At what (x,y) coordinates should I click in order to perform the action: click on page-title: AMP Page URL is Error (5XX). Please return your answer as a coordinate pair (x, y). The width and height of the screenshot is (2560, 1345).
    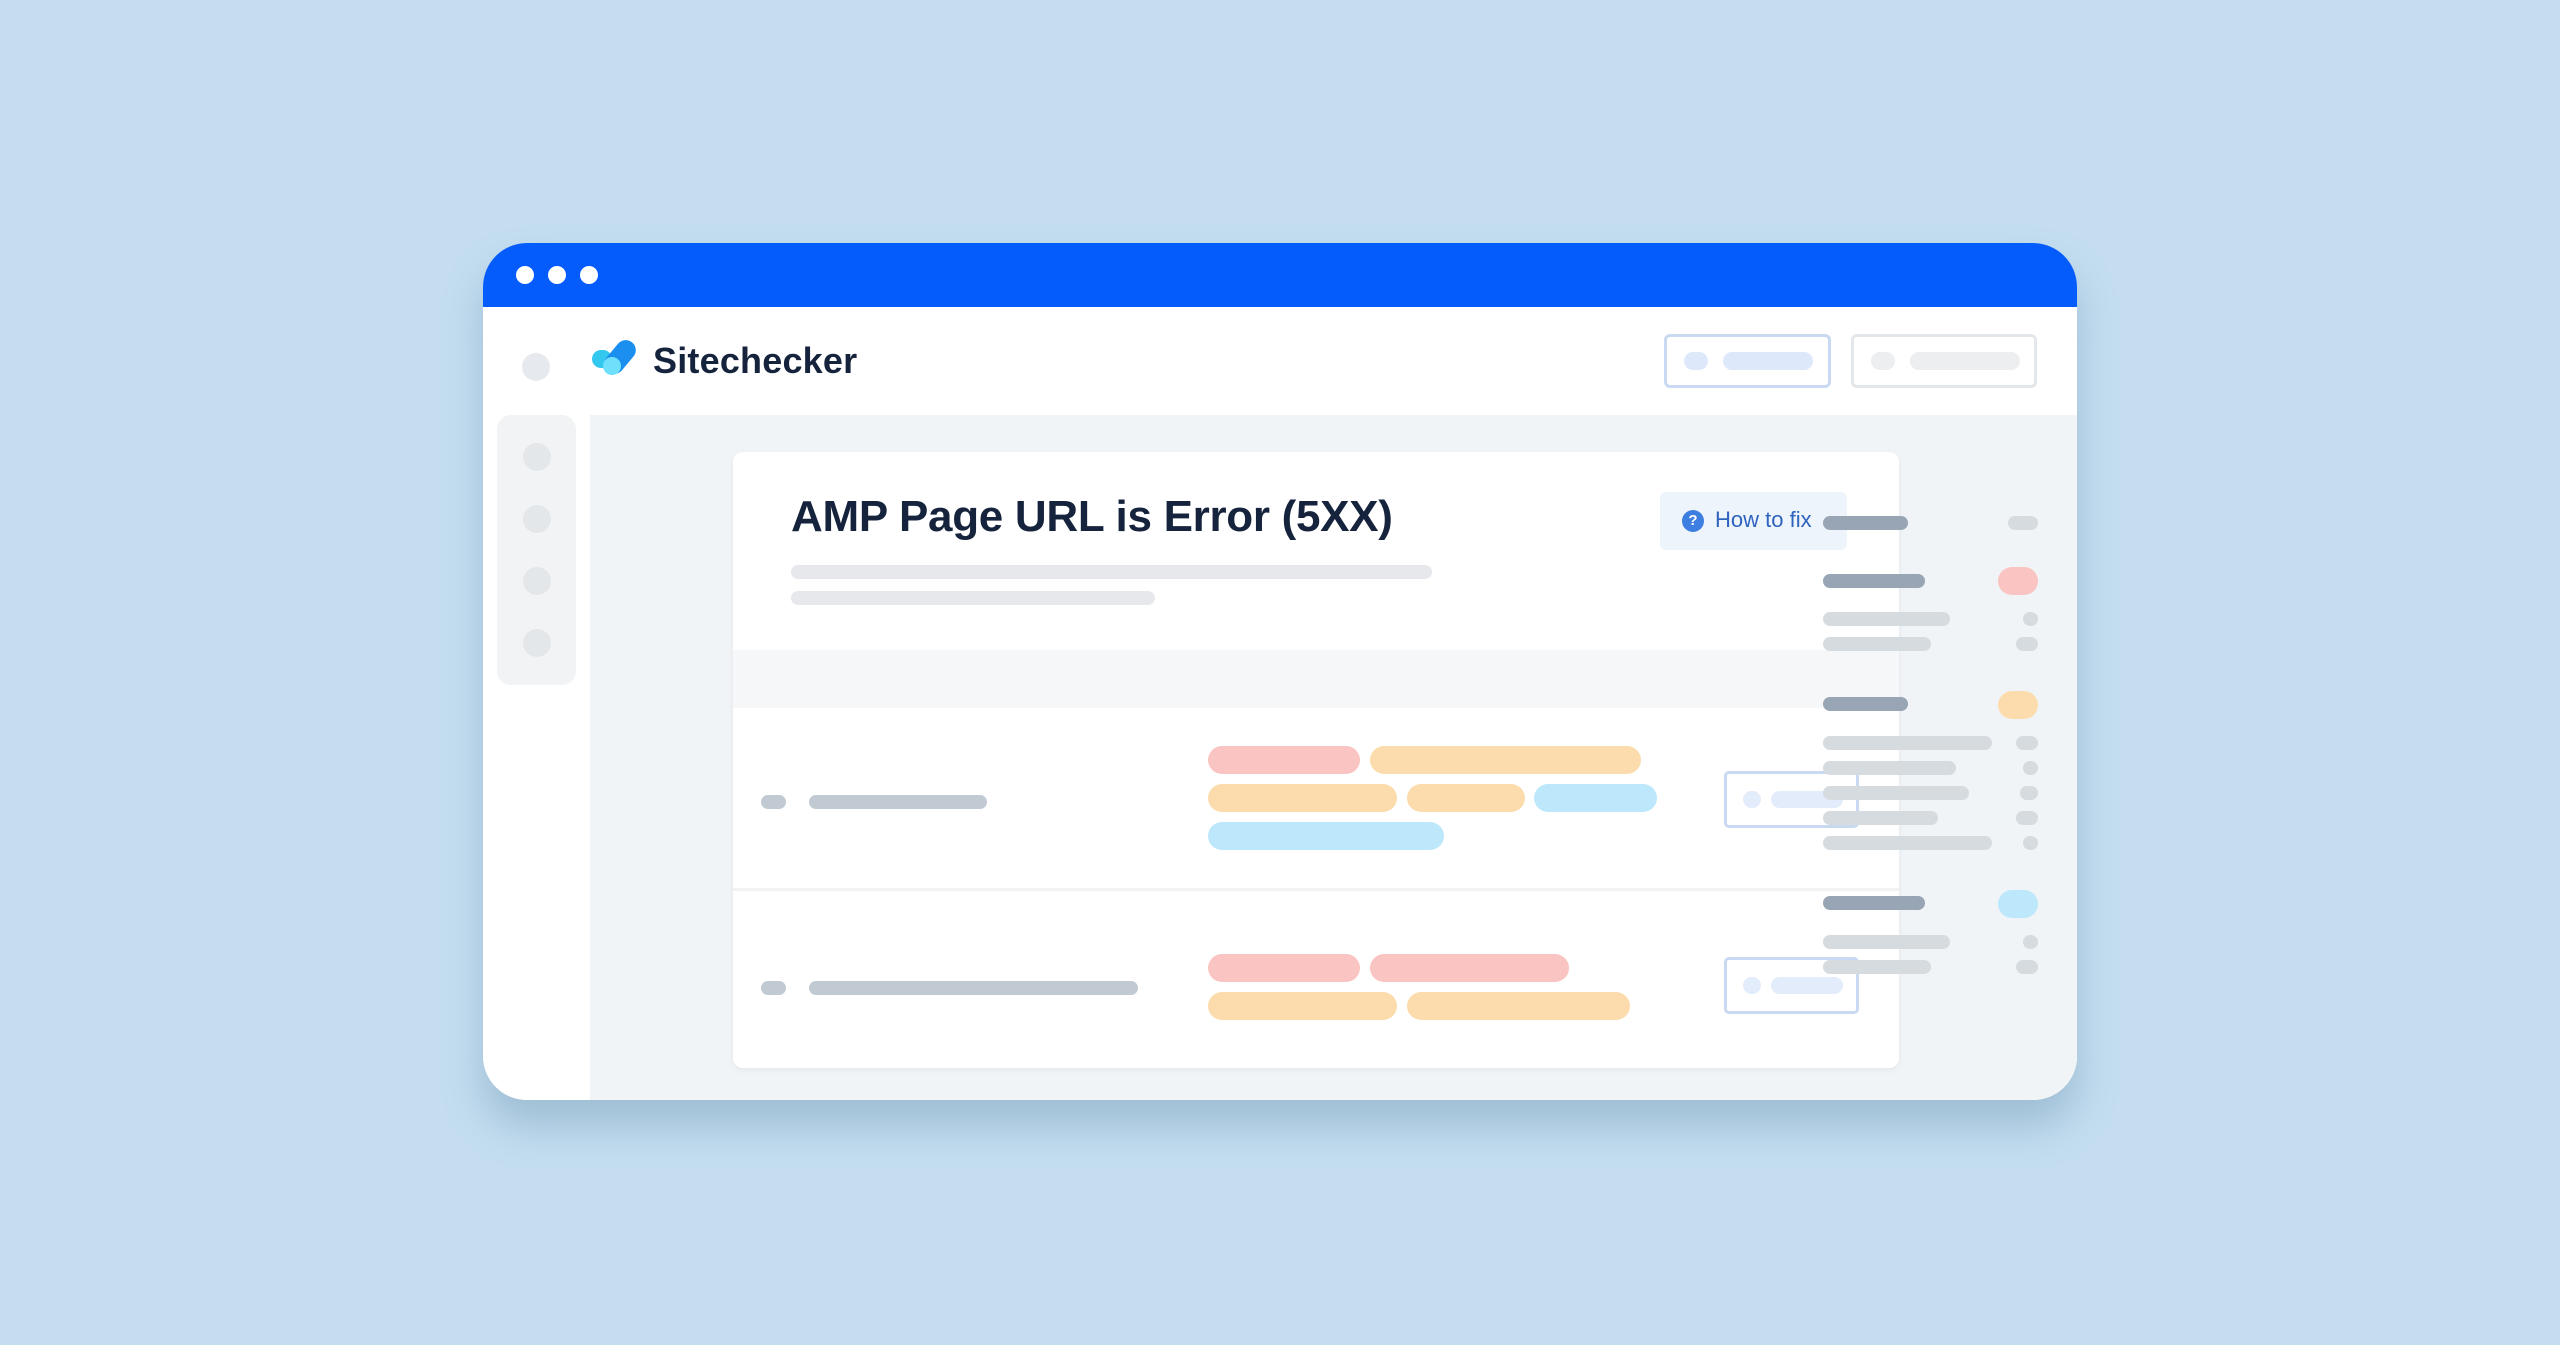
    Looking at the image, I should click on (1092, 516).